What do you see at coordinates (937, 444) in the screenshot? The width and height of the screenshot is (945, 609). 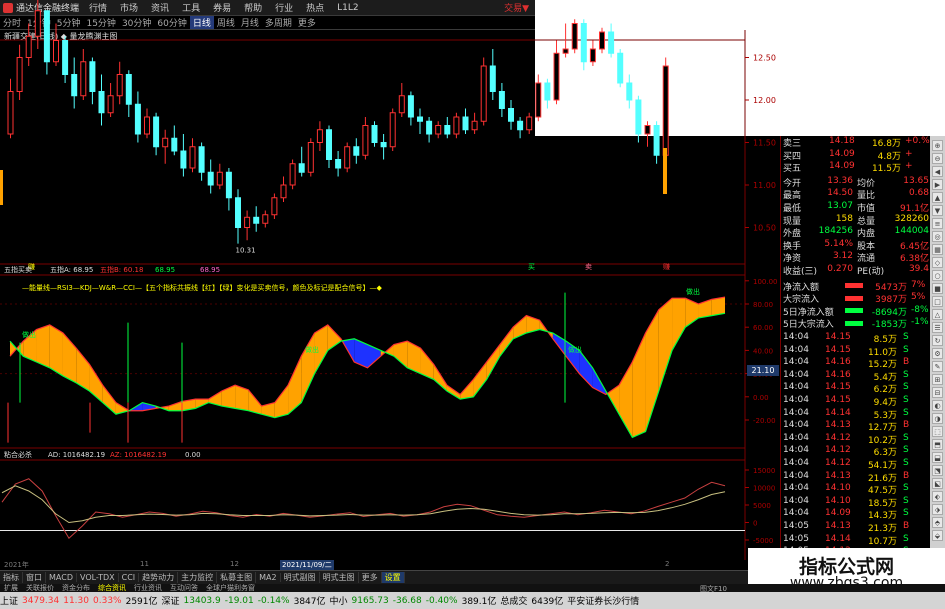 I see `side-tool-icon: ⬒` at bounding box center [937, 444].